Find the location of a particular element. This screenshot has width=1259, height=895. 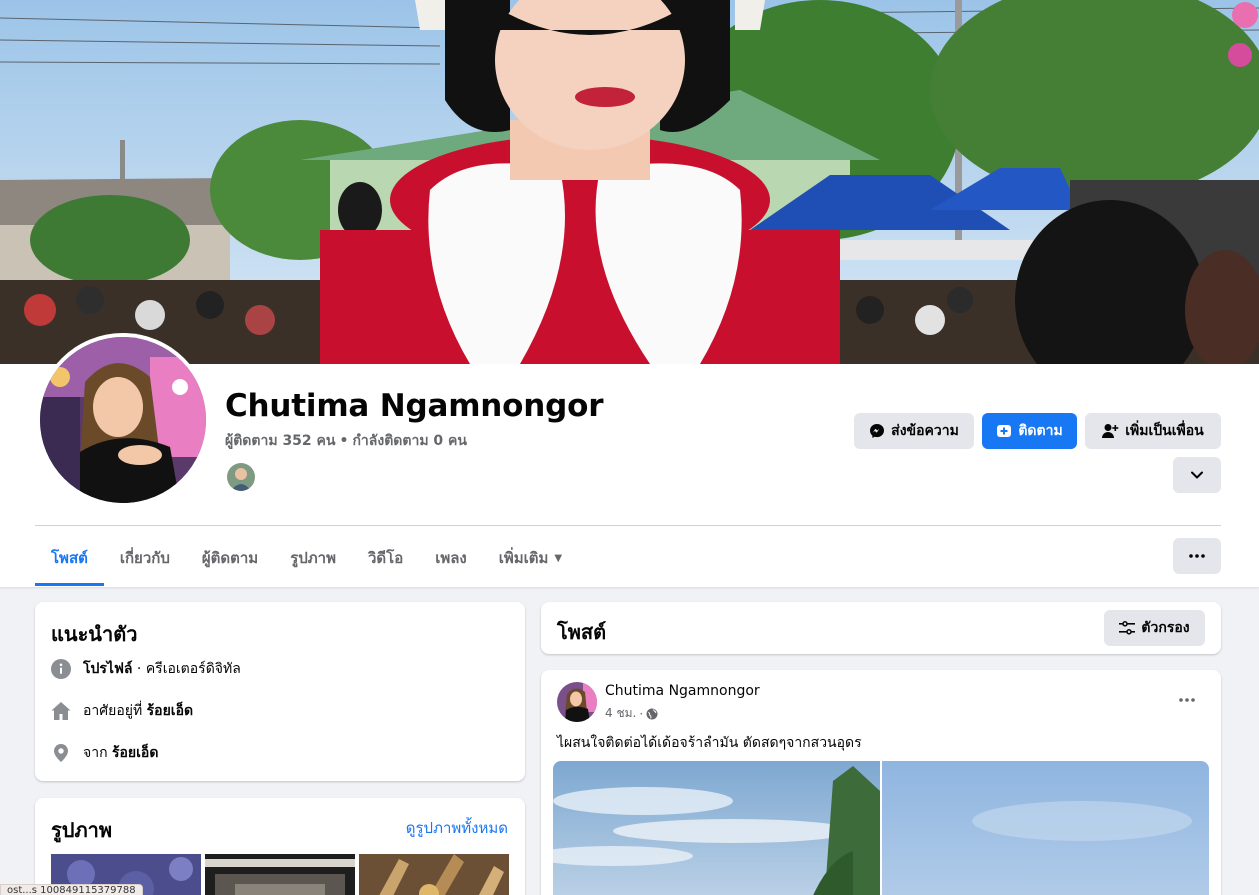

tab-more: เพิ่มเติม ▼ is located at coordinates (530, 558).